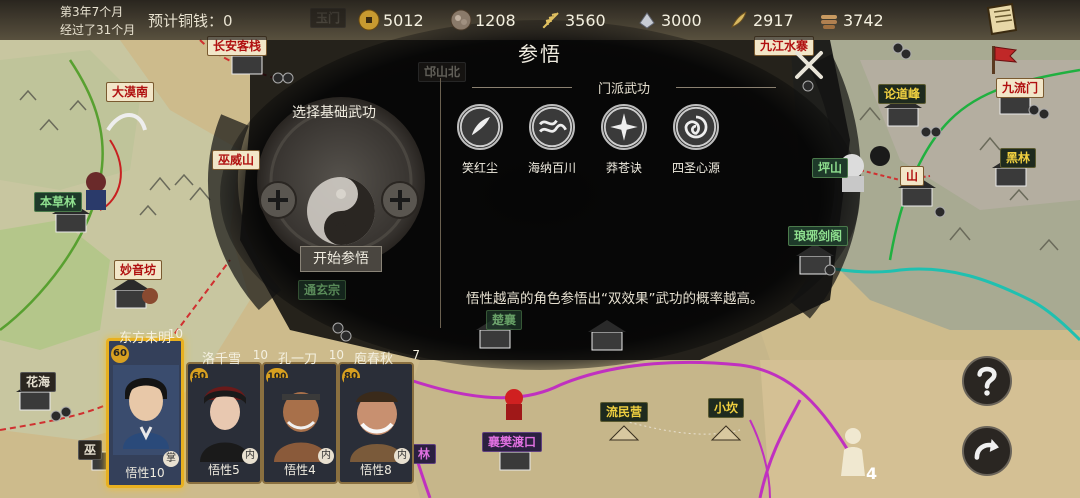  I want to click on left-slot-add-icon, so click(278, 200).